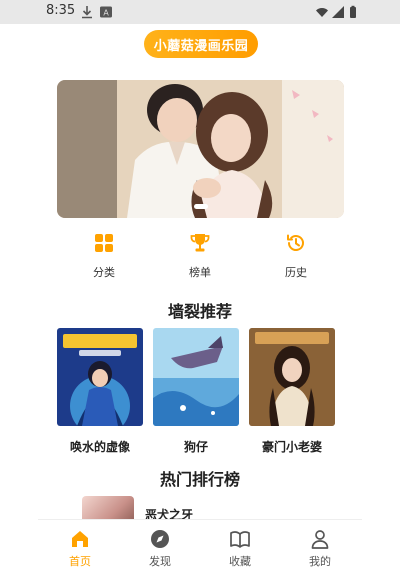 The image size is (400, 569). I want to click on comic-title: 狗仔, so click(195, 447).